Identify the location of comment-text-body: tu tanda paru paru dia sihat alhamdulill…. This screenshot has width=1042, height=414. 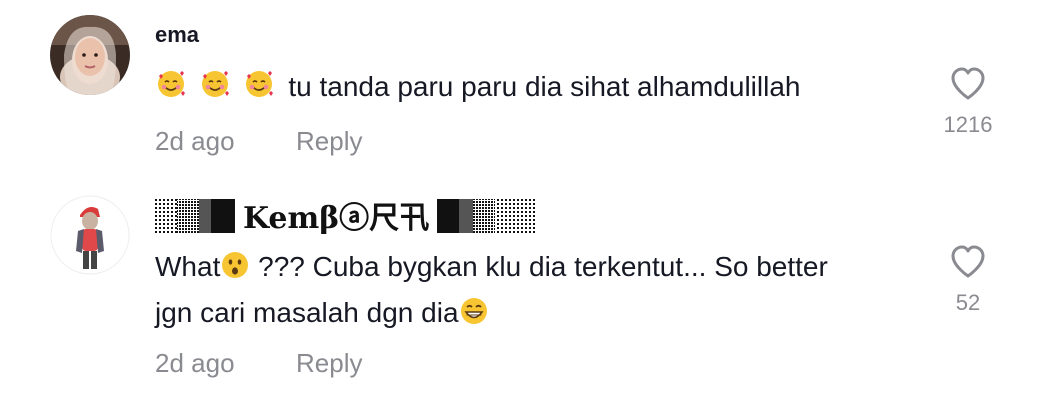
(544, 86).